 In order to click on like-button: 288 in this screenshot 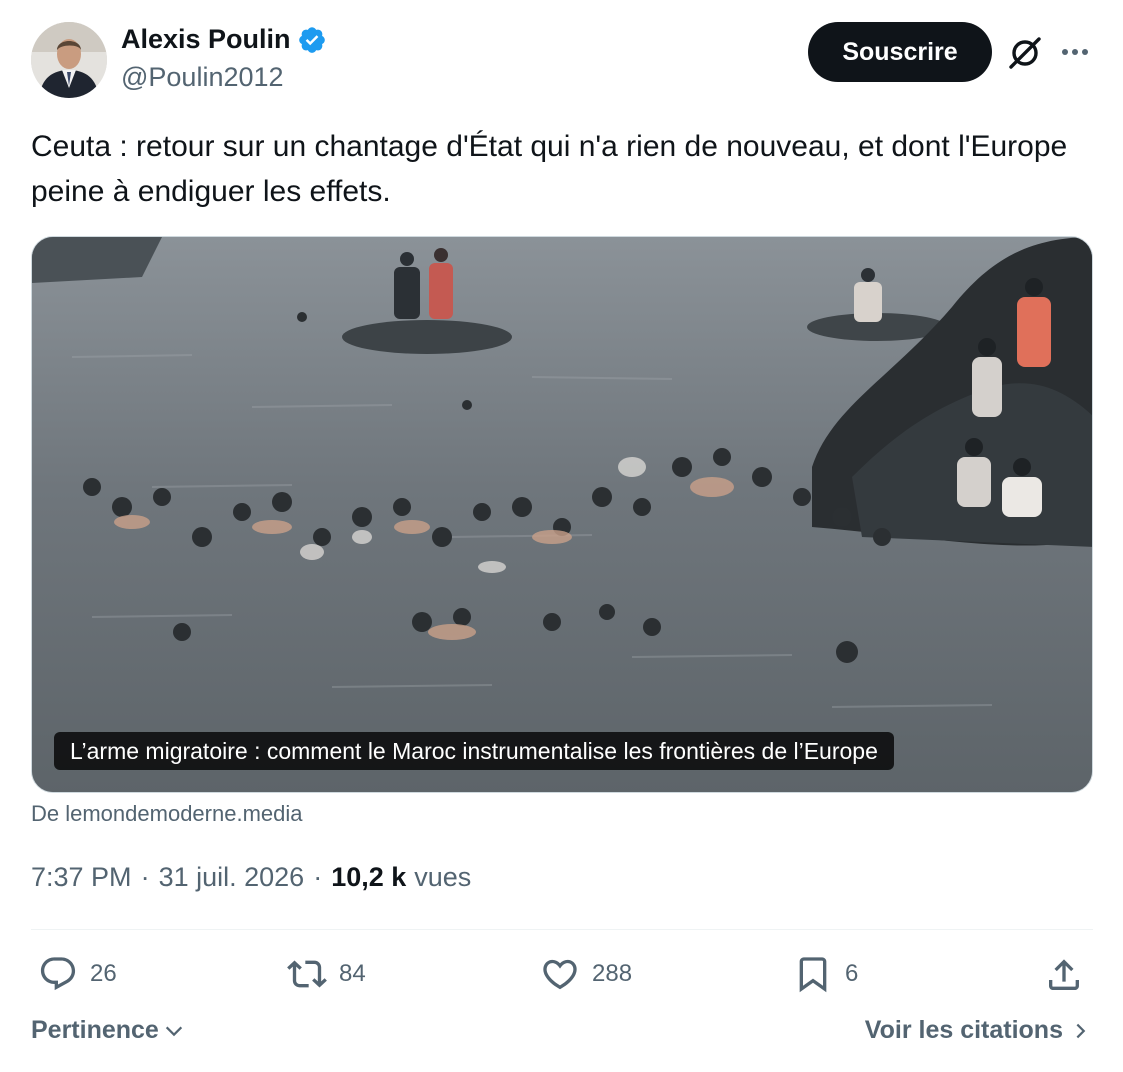, I will do `click(586, 974)`.